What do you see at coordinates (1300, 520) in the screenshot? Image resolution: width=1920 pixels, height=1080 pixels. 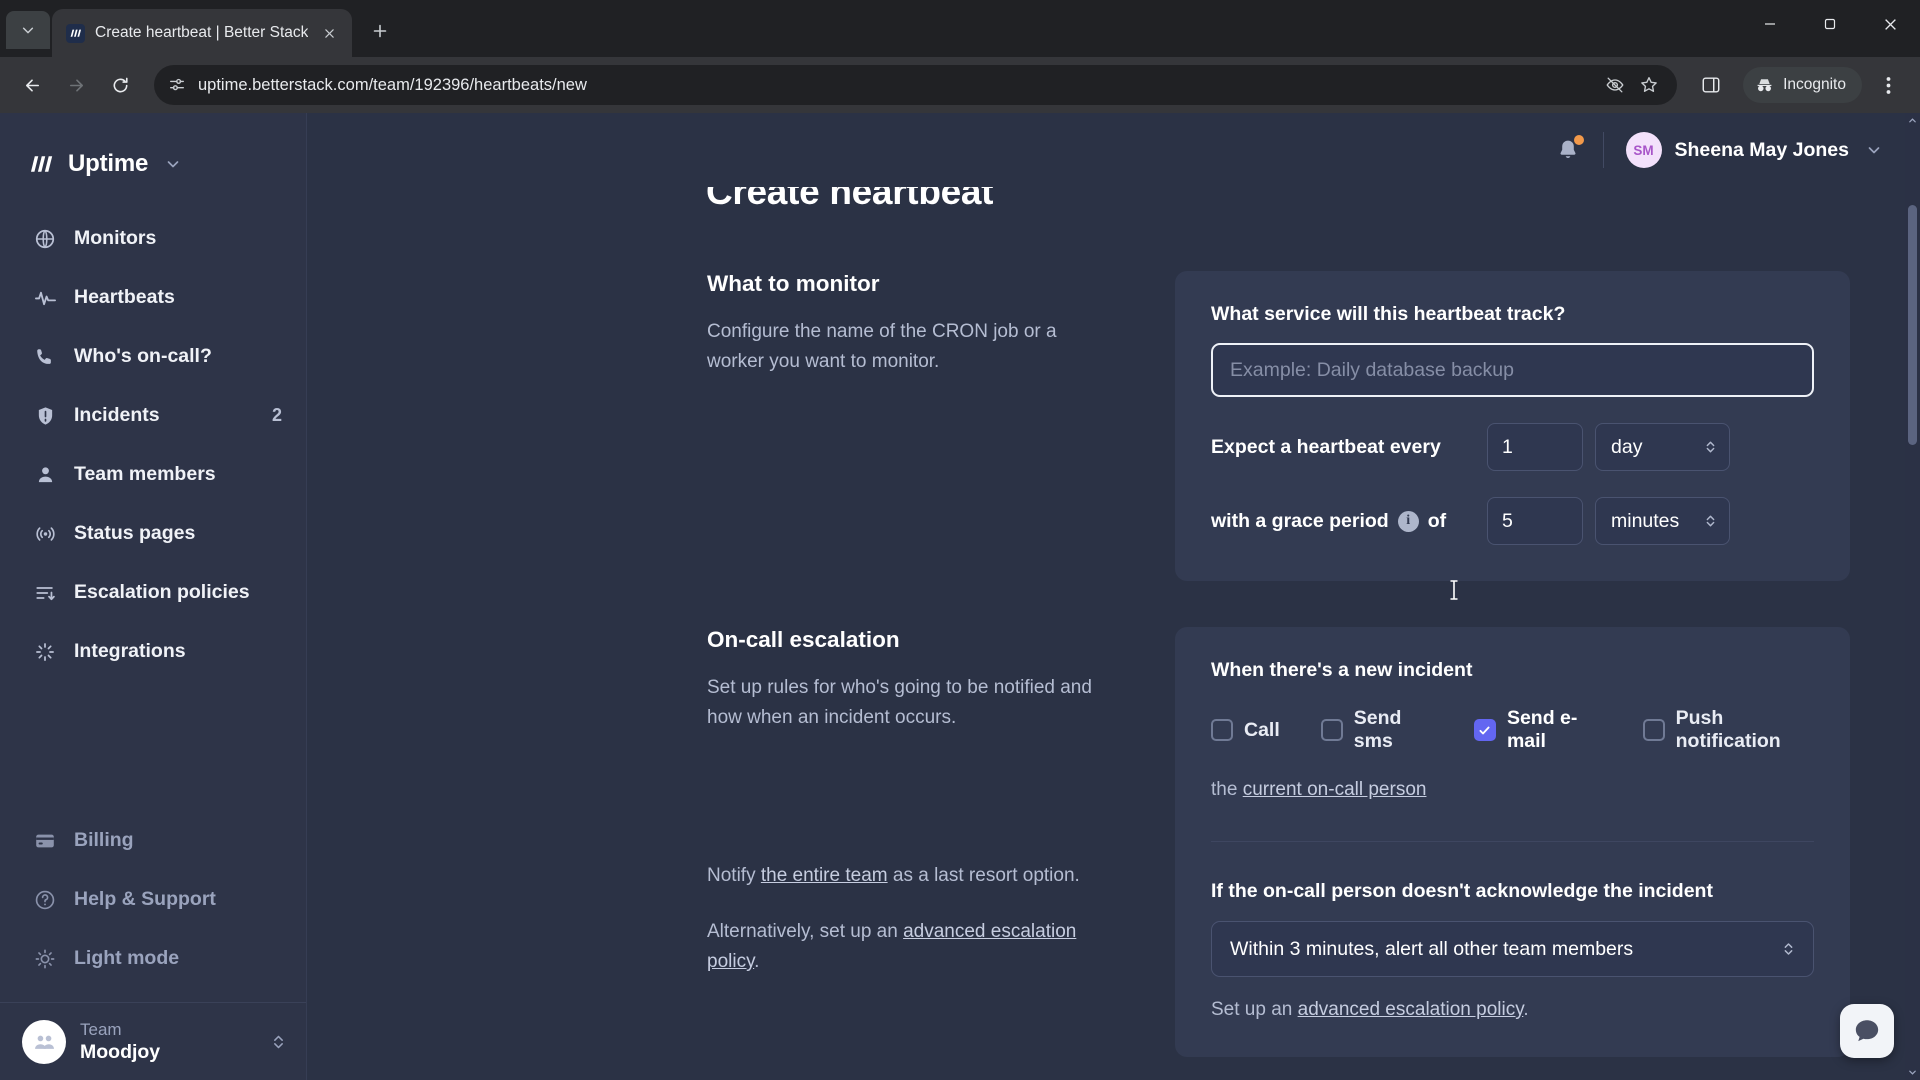 I see `grace-period-text: with a grace period` at bounding box center [1300, 520].